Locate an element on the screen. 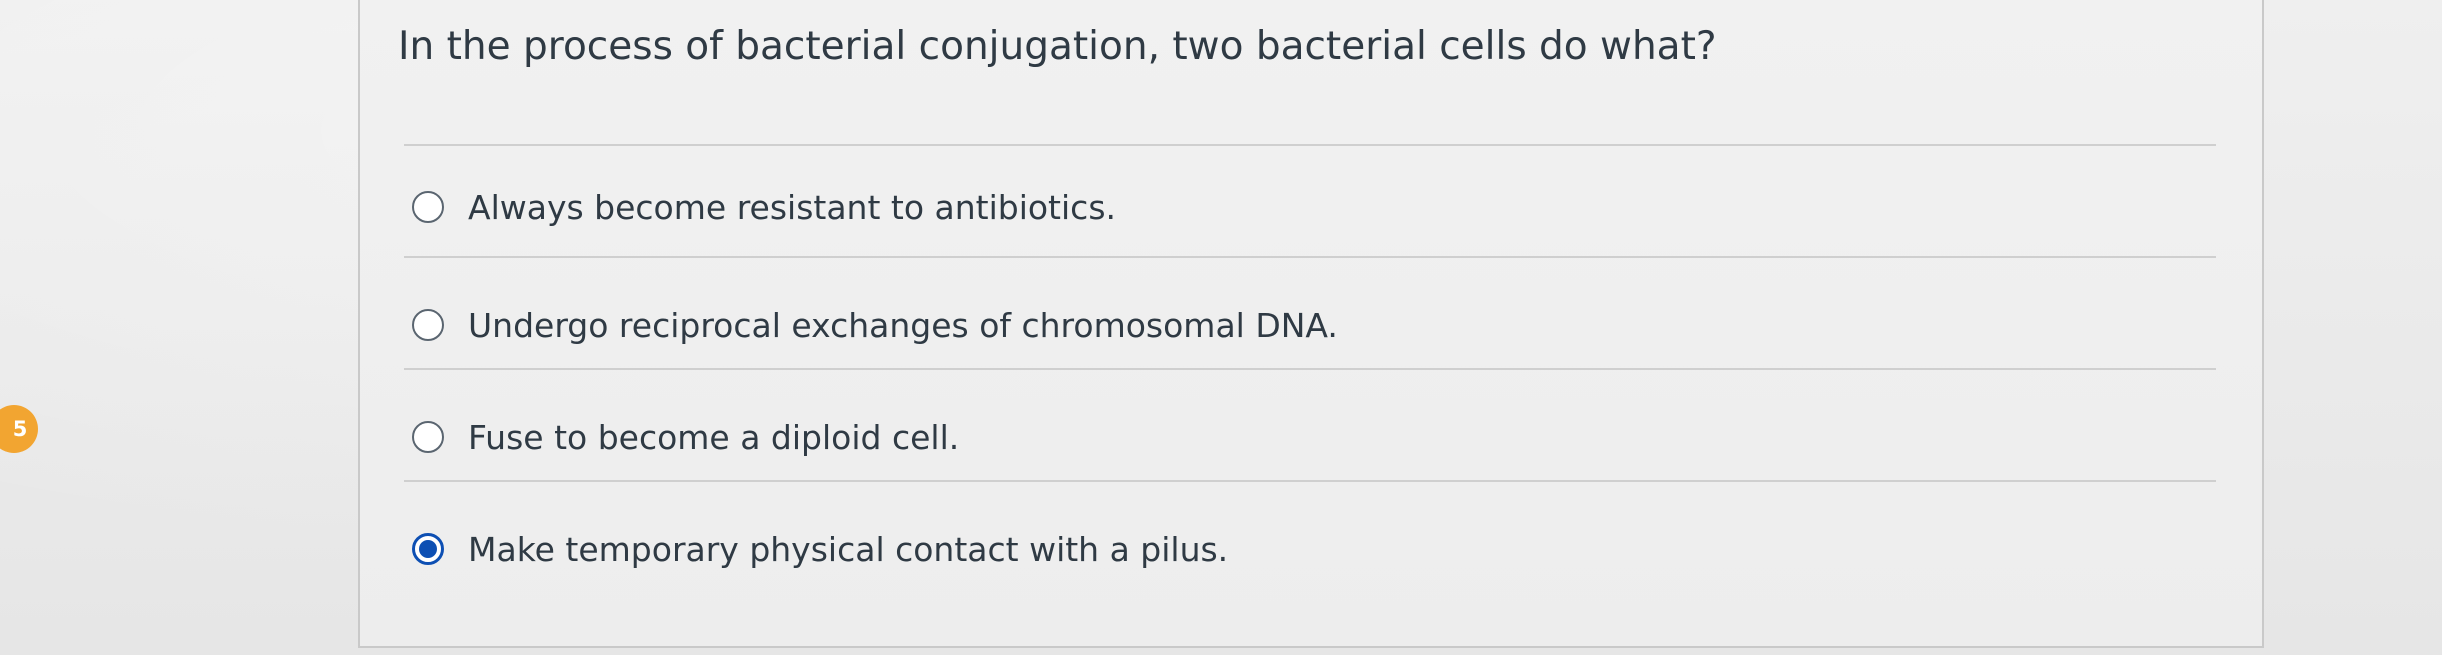 The image size is (2442, 655). radio-selected-icon is located at coordinates (428, 549).